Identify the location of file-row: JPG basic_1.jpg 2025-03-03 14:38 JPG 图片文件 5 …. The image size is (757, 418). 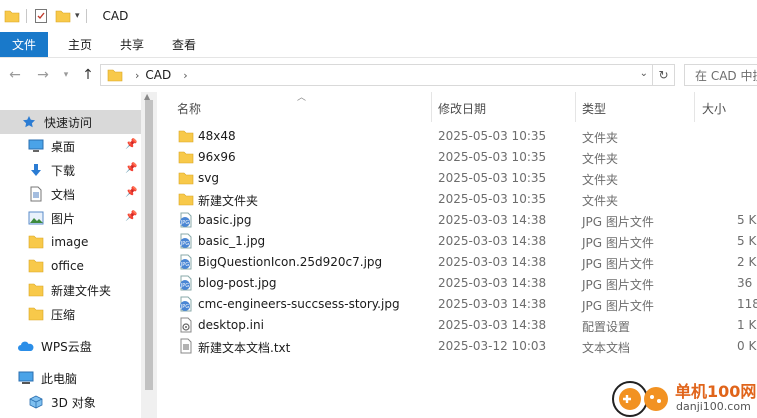
(457, 241).